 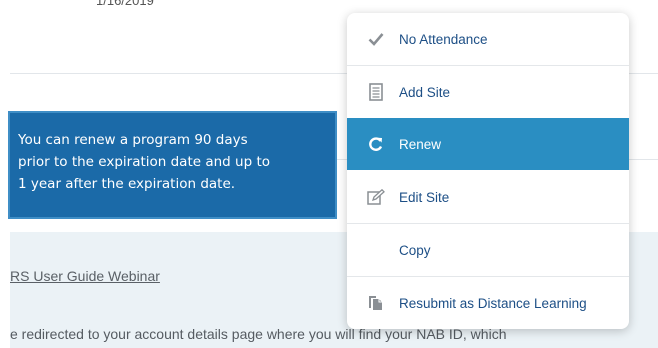 What do you see at coordinates (488, 144) in the screenshot?
I see `menu-item-renew: Renew` at bounding box center [488, 144].